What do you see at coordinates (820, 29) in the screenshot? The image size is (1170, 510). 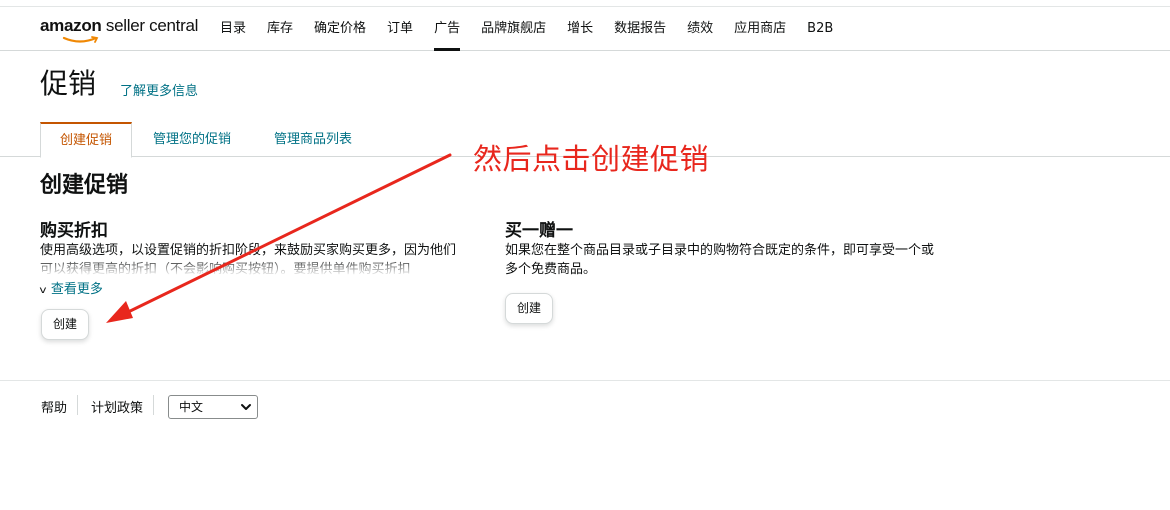 I see `nav-item-b2b: B2B` at bounding box center [820, 29].